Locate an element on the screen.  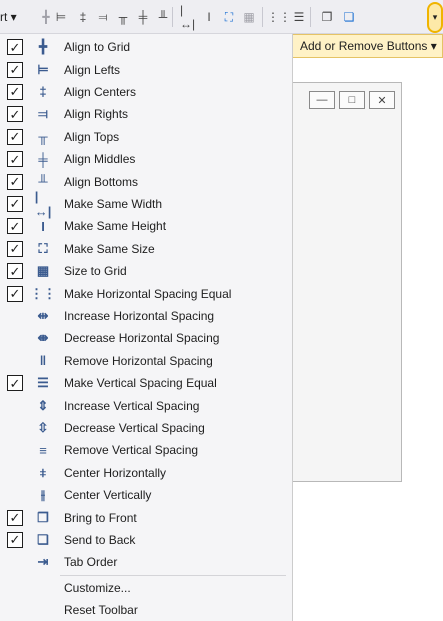
close-icon: ✕ is located at coordinates (382, 100).